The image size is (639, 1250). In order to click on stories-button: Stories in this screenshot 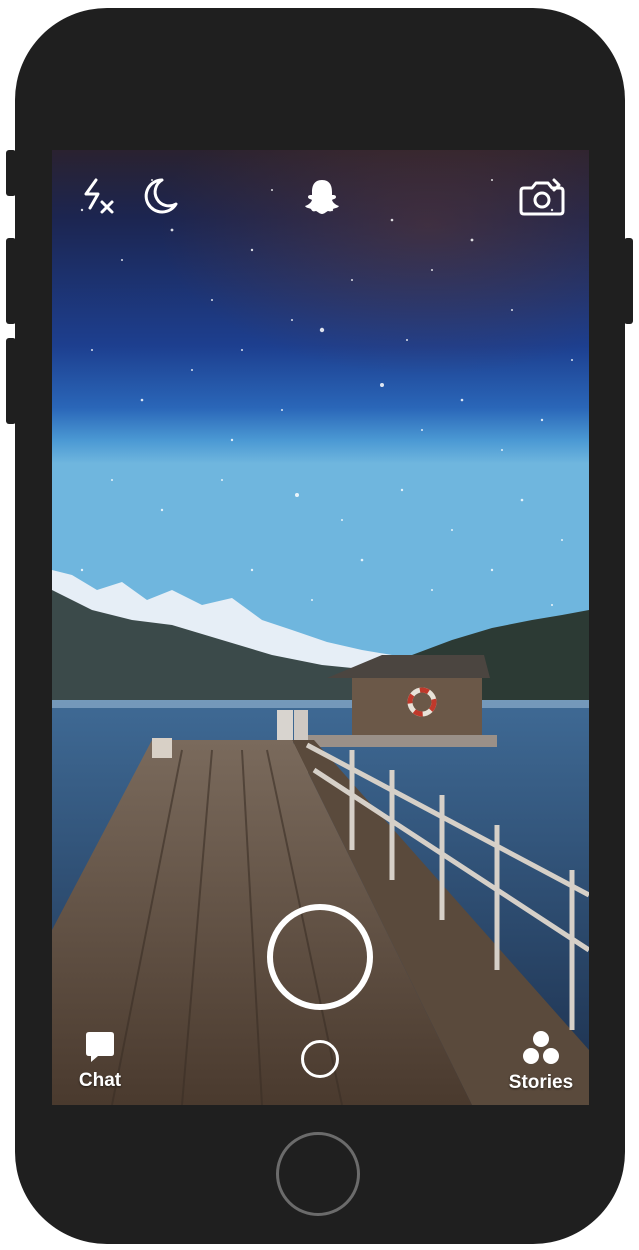, I will do `click(541, 1065)`.